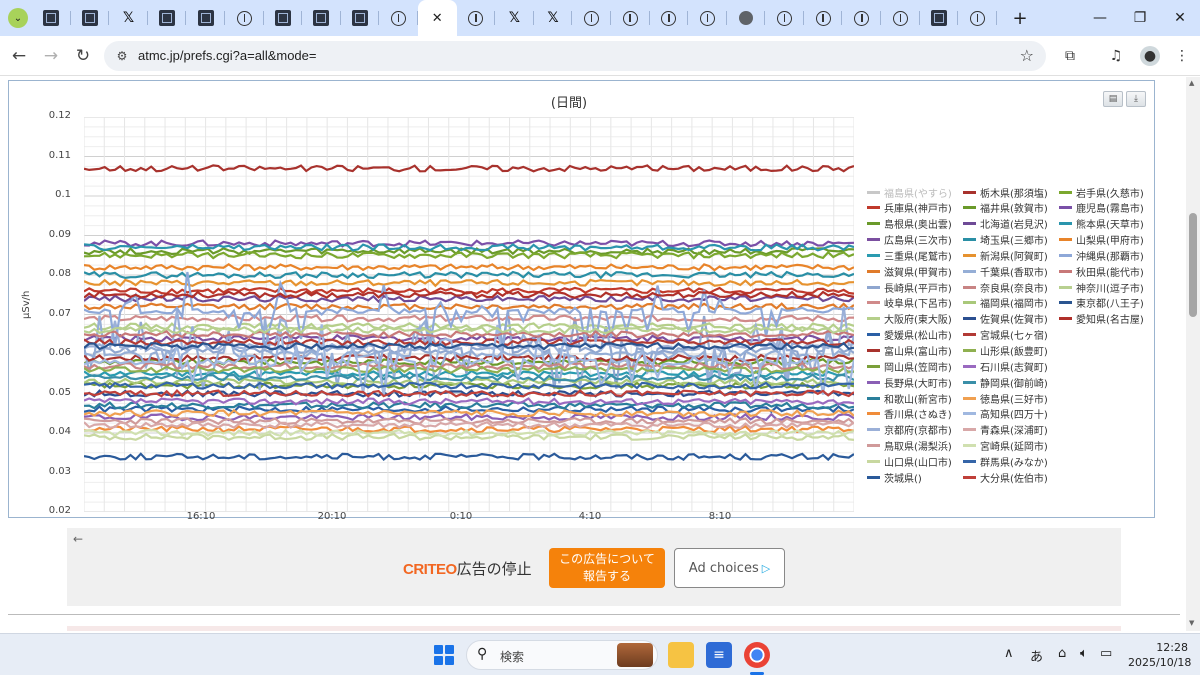  Describe the element at coordinates (444, 655) in the screenshot. I see `start-button` at that location.